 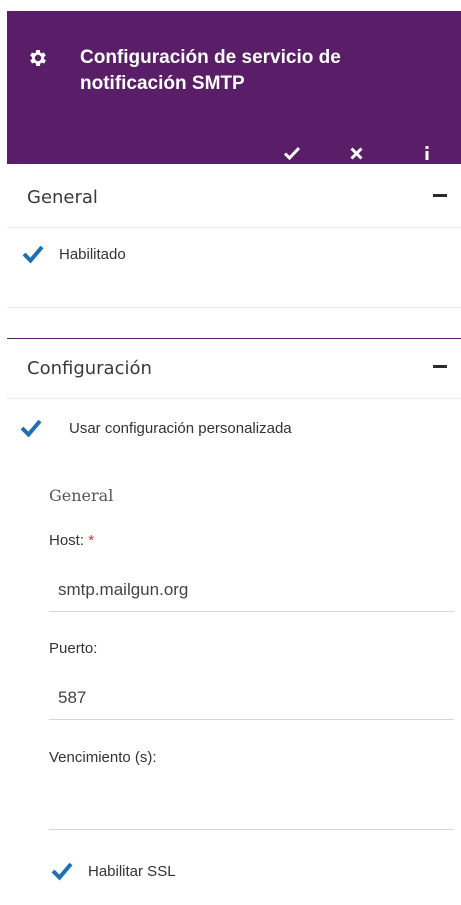 I want to click on custom-config-checkbox-row: Usar configuración personalizada, so click(x=156, y=428).